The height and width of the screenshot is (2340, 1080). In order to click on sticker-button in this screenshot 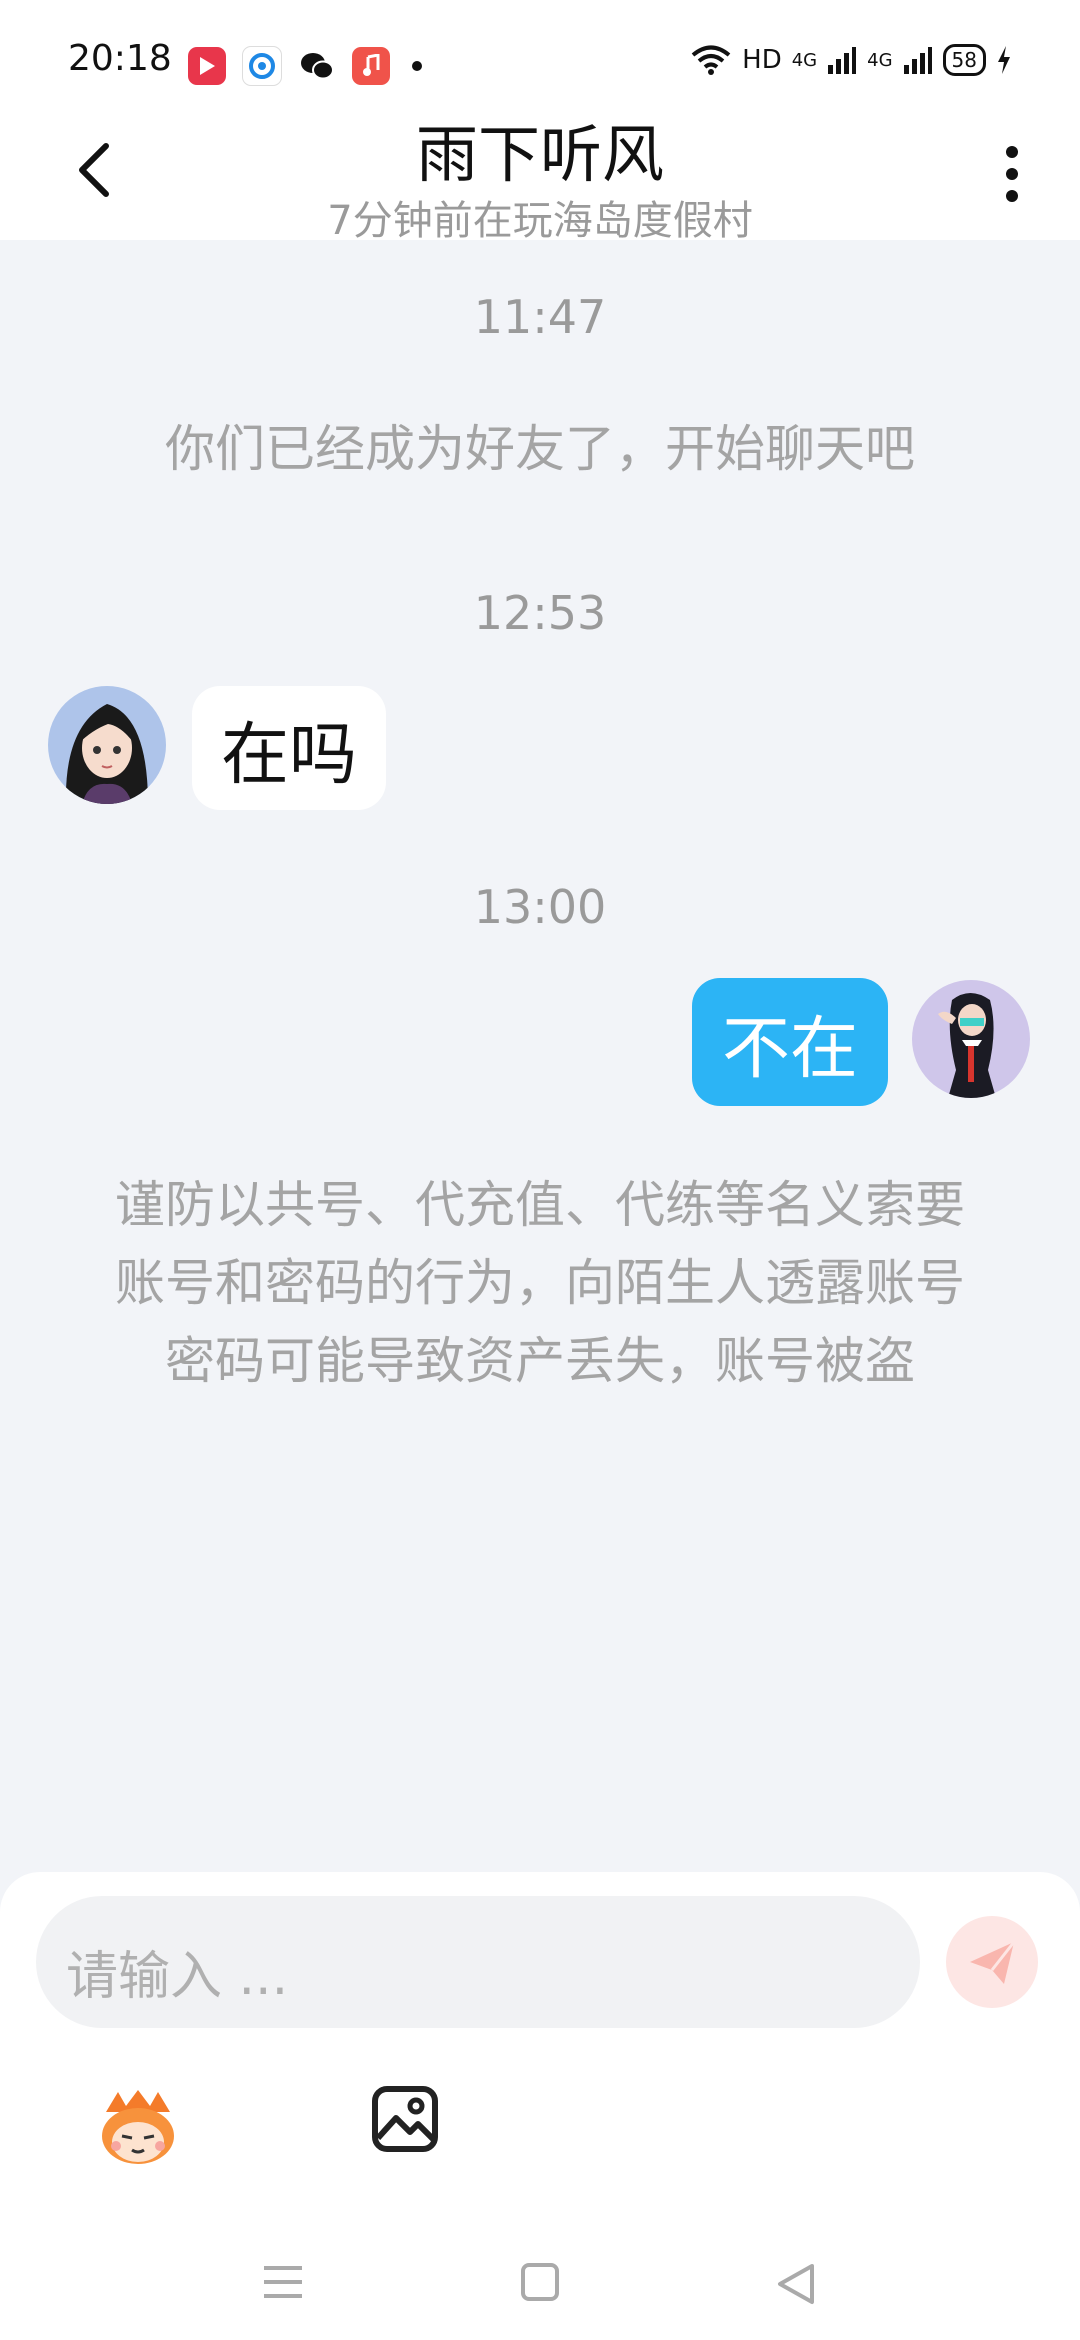, I will do `click(138, 2128)`.